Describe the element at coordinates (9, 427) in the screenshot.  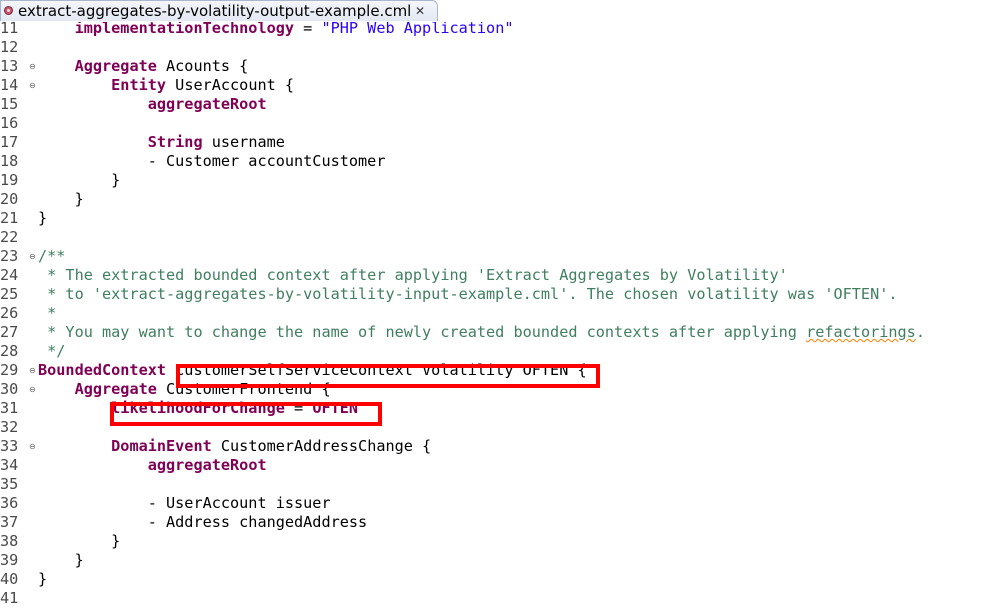
I see `line-number: 32` at that location.